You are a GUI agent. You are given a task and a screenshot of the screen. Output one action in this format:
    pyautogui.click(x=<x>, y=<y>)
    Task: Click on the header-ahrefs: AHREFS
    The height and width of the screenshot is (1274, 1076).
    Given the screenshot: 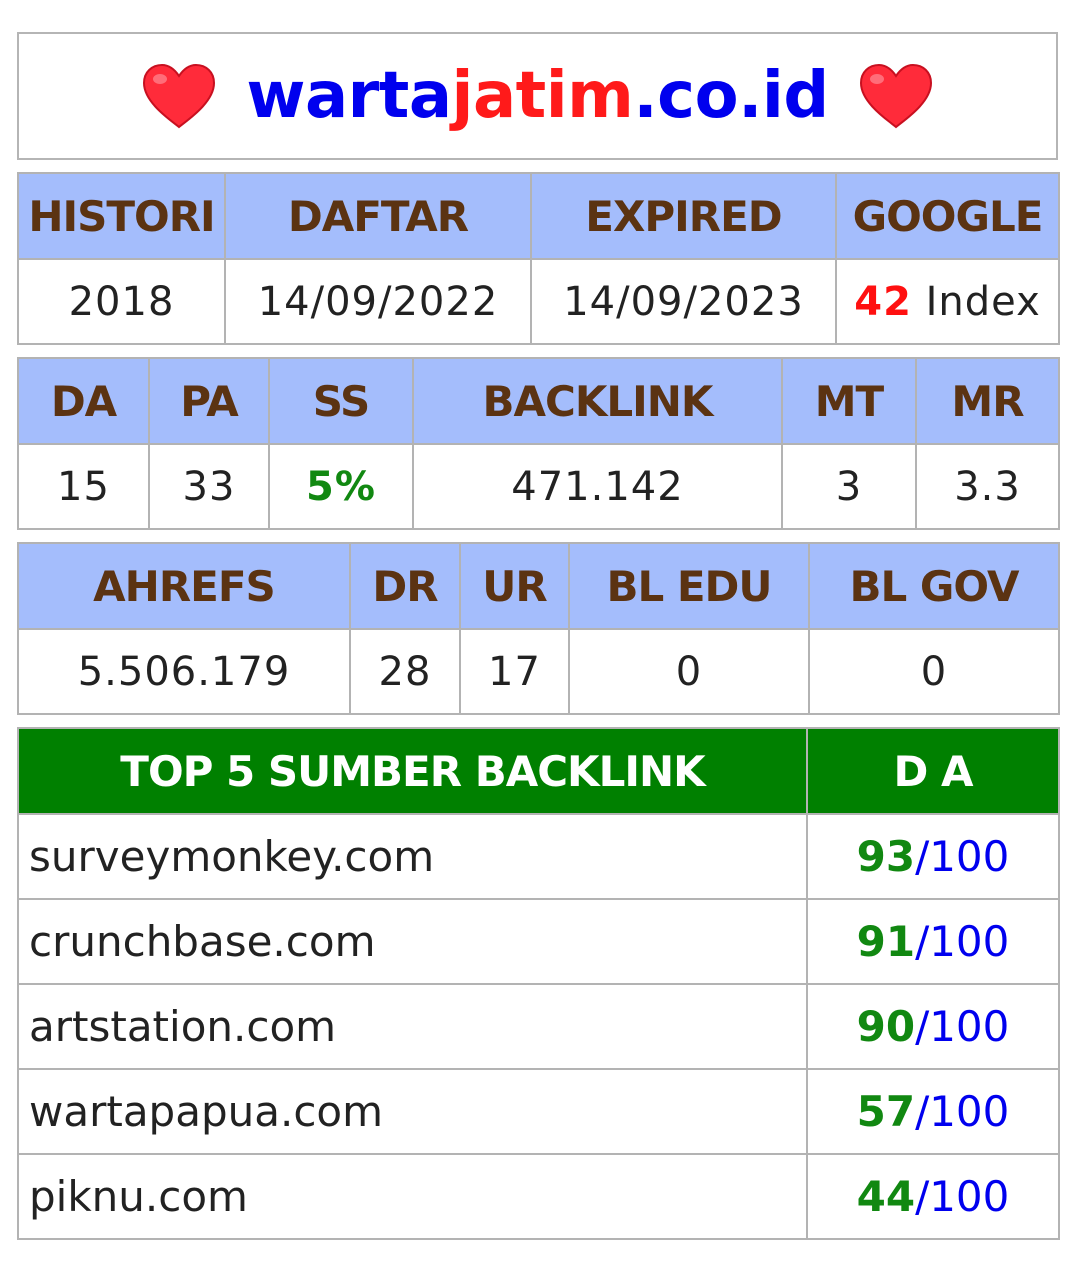 What is the action you would take?
    pyautogui.click(x=184, y=586)
    